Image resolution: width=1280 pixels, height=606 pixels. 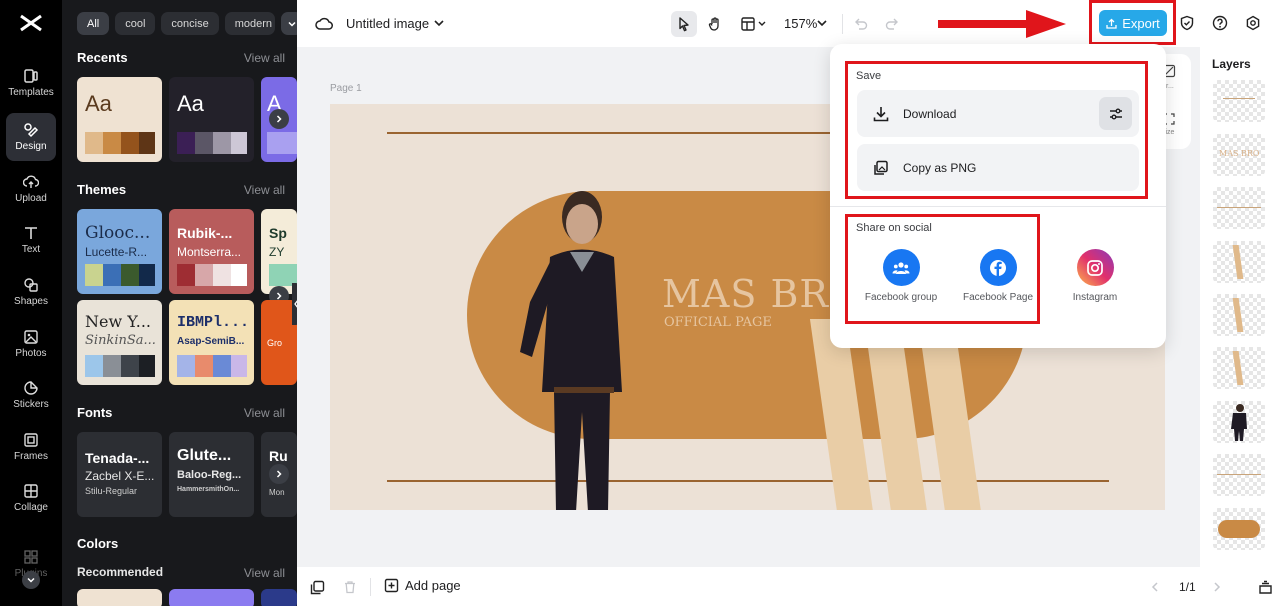 What do you see at coordinates (264, 58) in the screenshot?
I see `recents-view-all: View all` at bounding box center [264, 58].